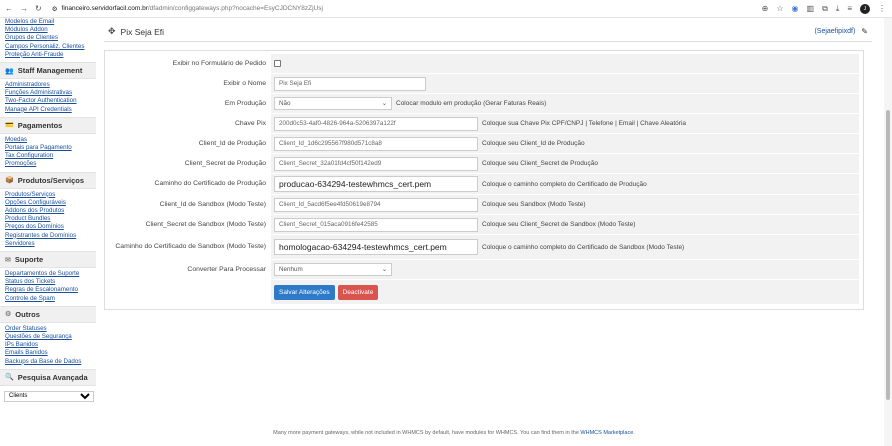 This screenshot has height=446, width=892. I want to click on sidebar-link: Opções Configuráveis, so click(48, 203).